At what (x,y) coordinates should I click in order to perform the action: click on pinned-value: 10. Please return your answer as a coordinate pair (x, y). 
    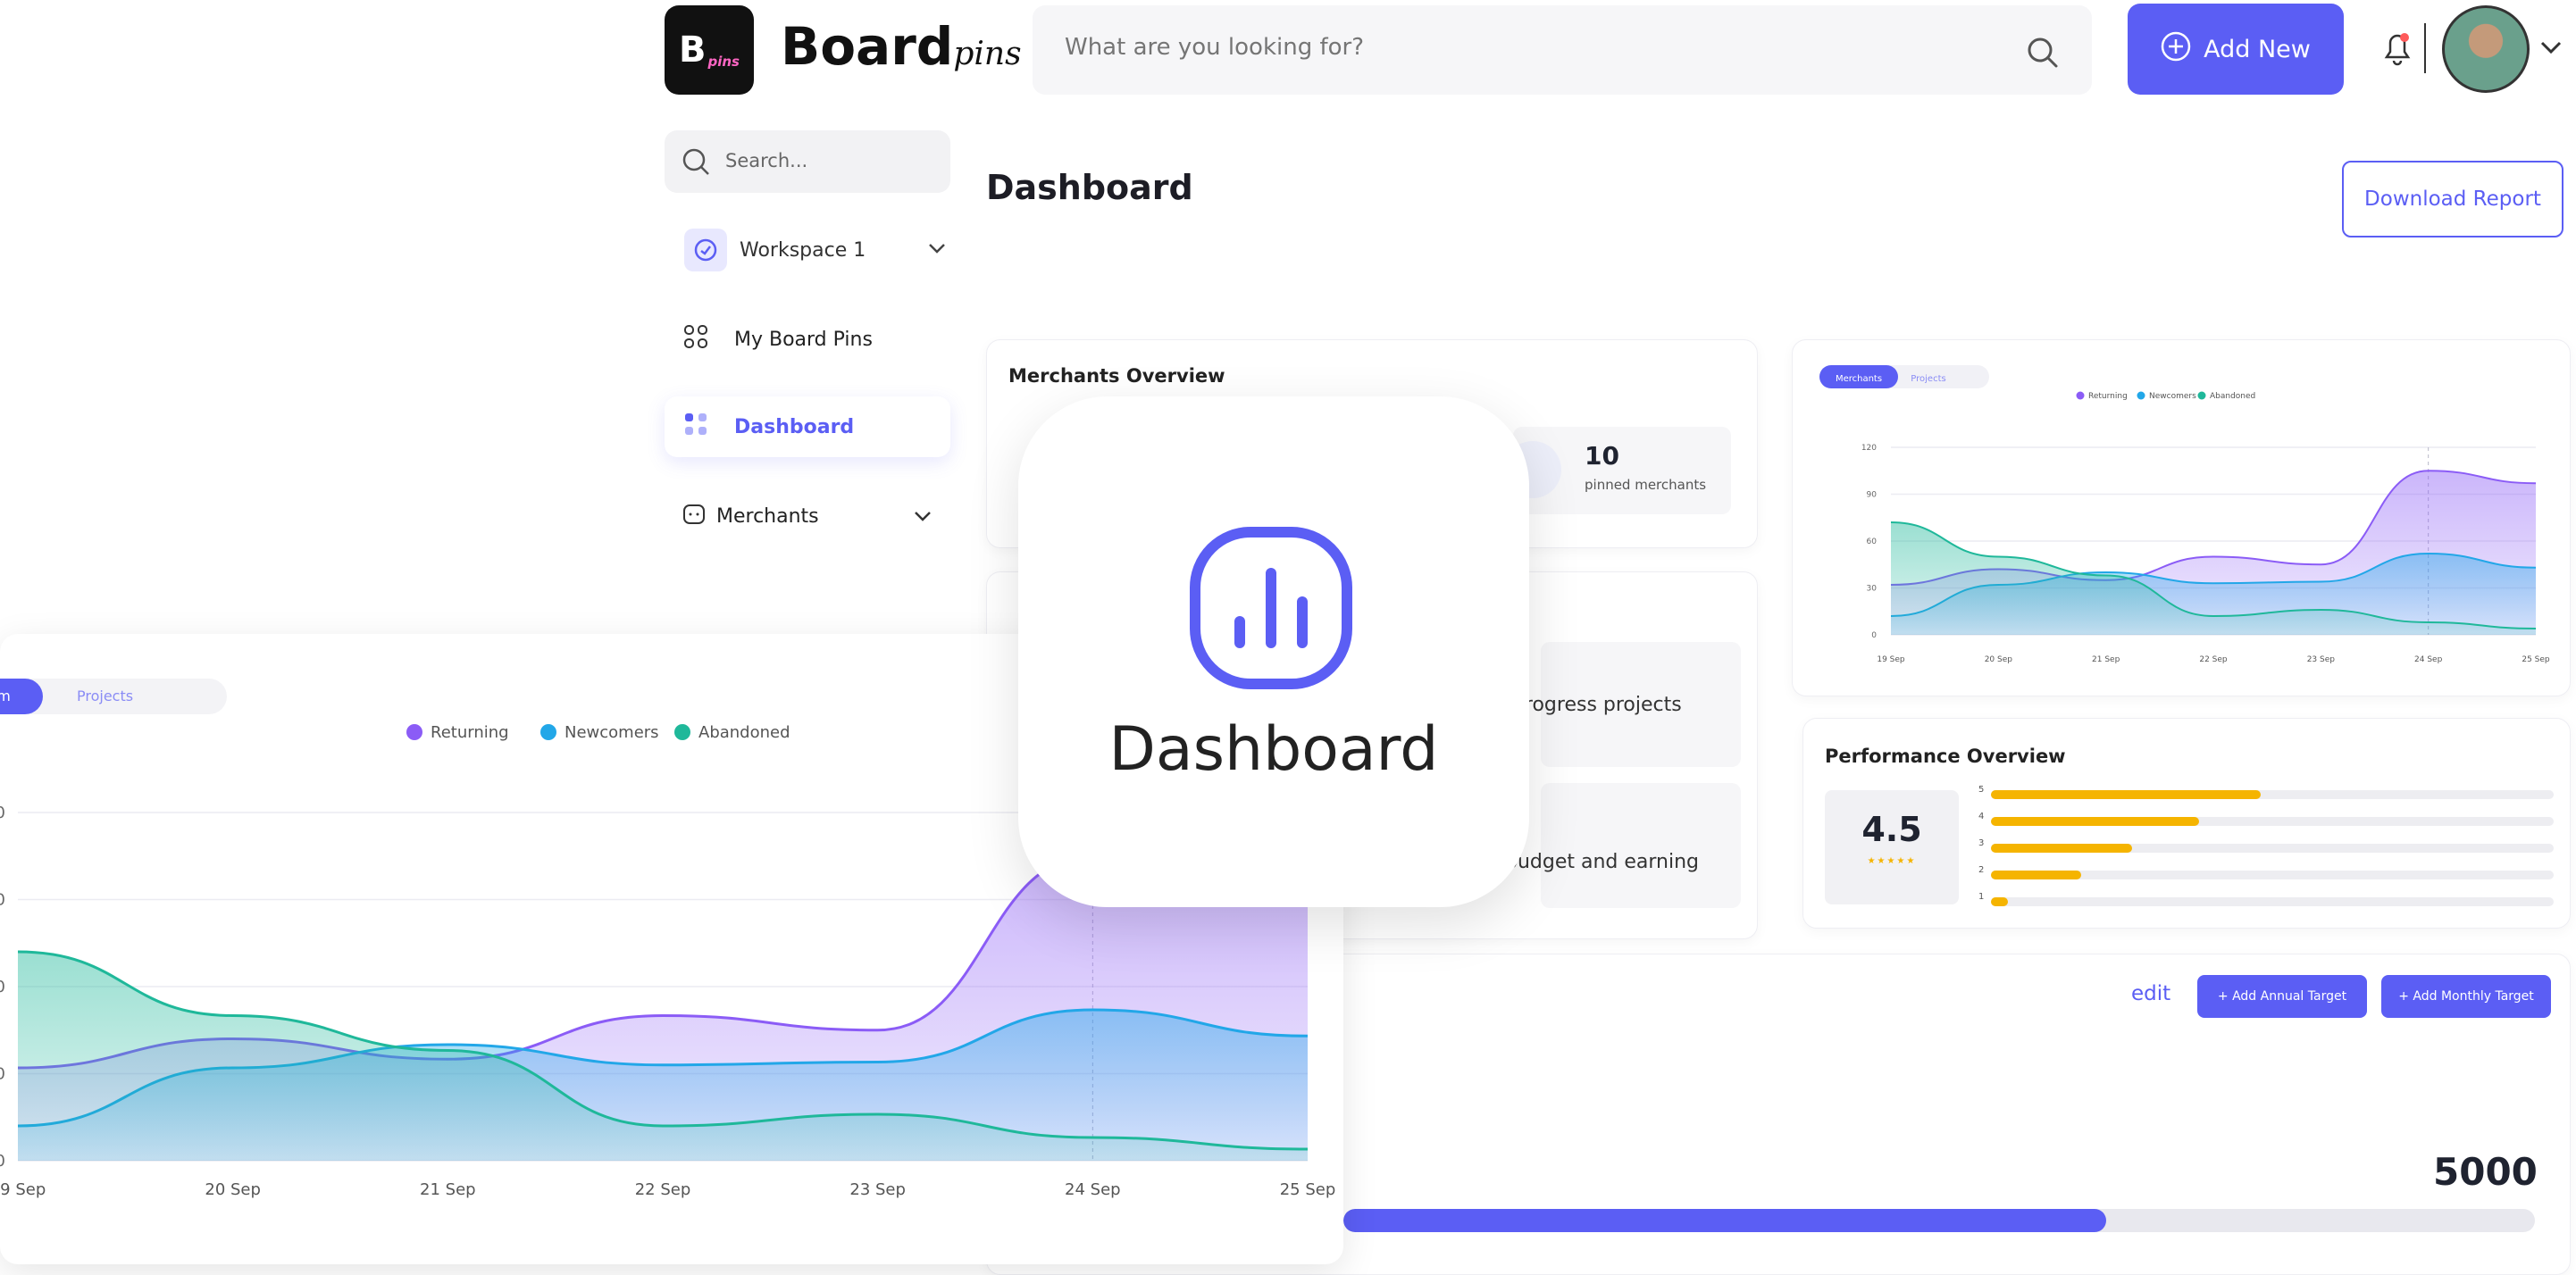
    Looking at the image, I should click on (1602, 456).